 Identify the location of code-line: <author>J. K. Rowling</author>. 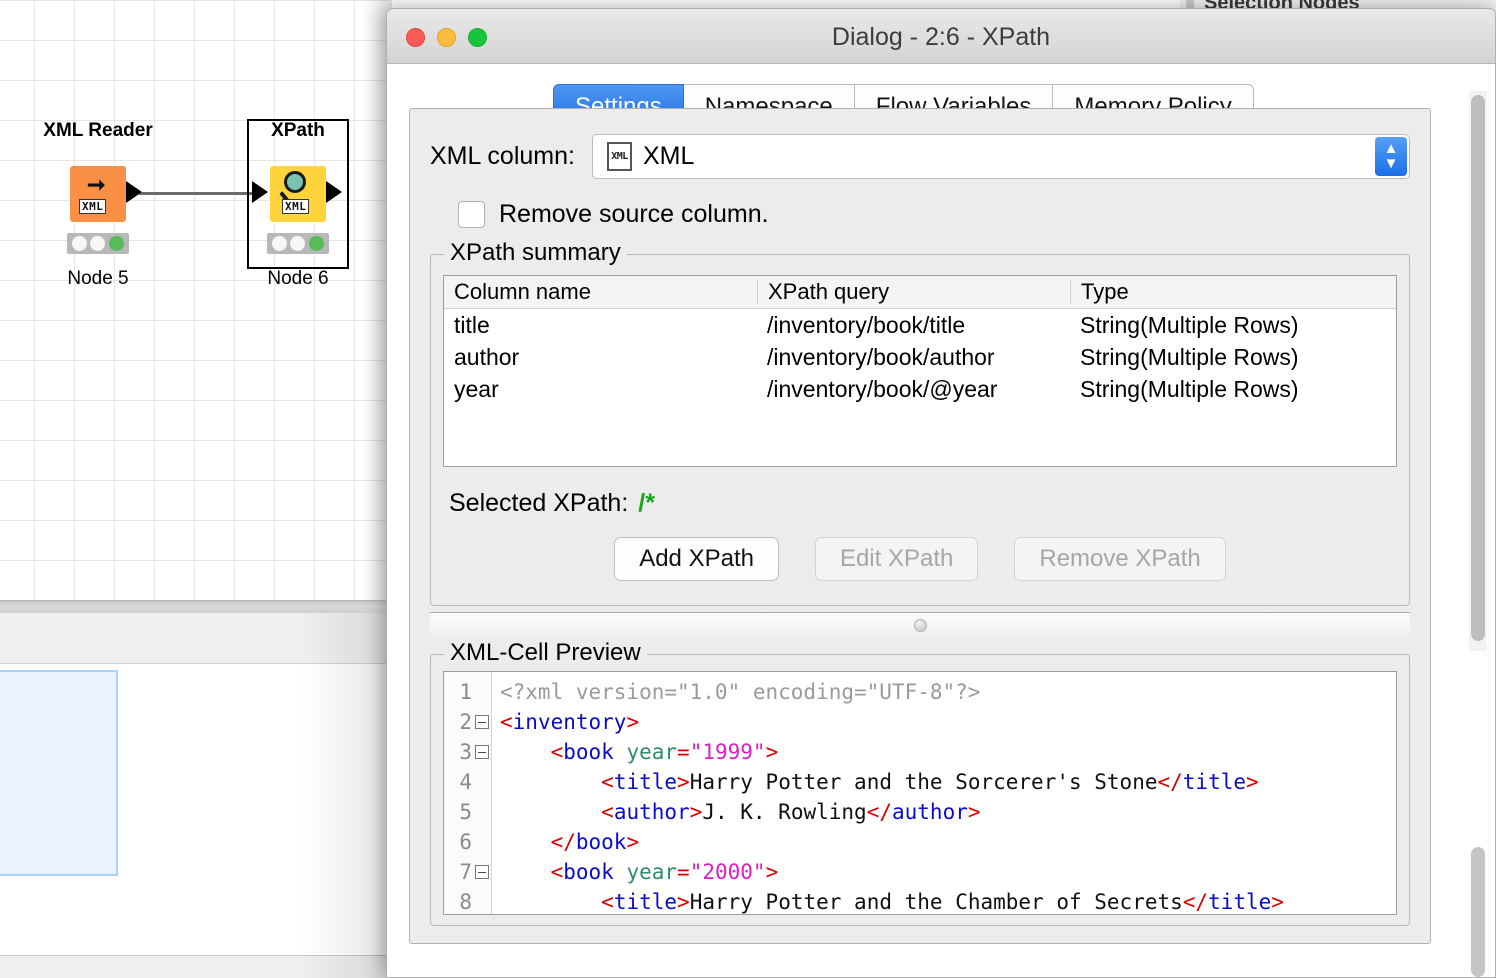
(791, 812).